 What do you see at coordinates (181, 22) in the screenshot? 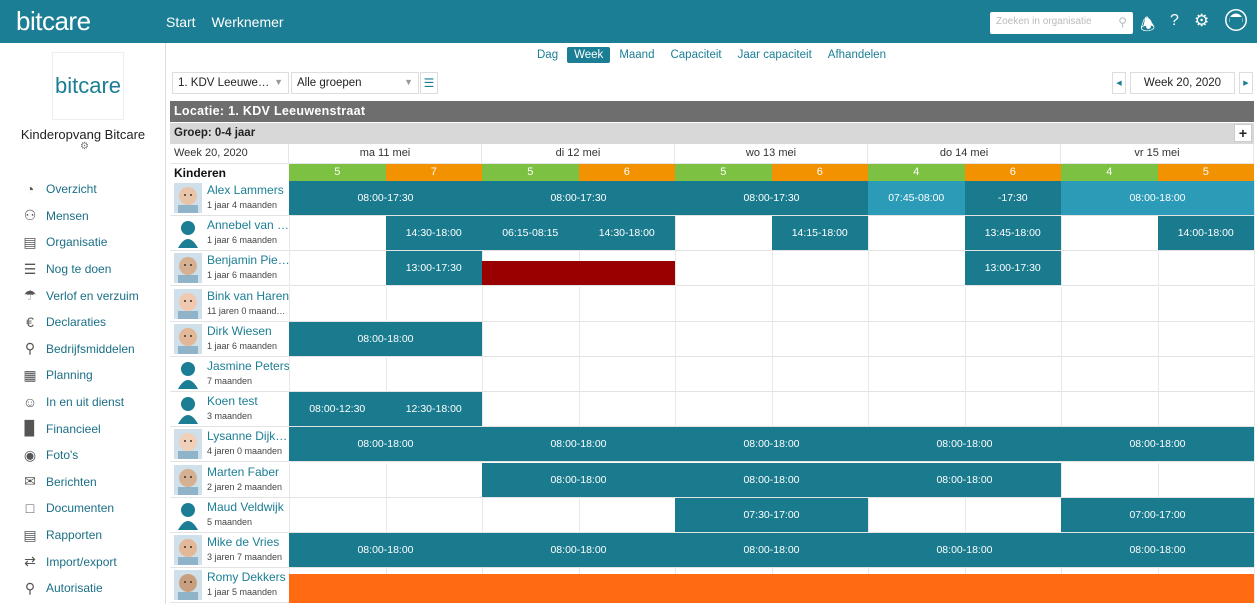
I see `nav-start: Start` at bounding box center [181, 22].